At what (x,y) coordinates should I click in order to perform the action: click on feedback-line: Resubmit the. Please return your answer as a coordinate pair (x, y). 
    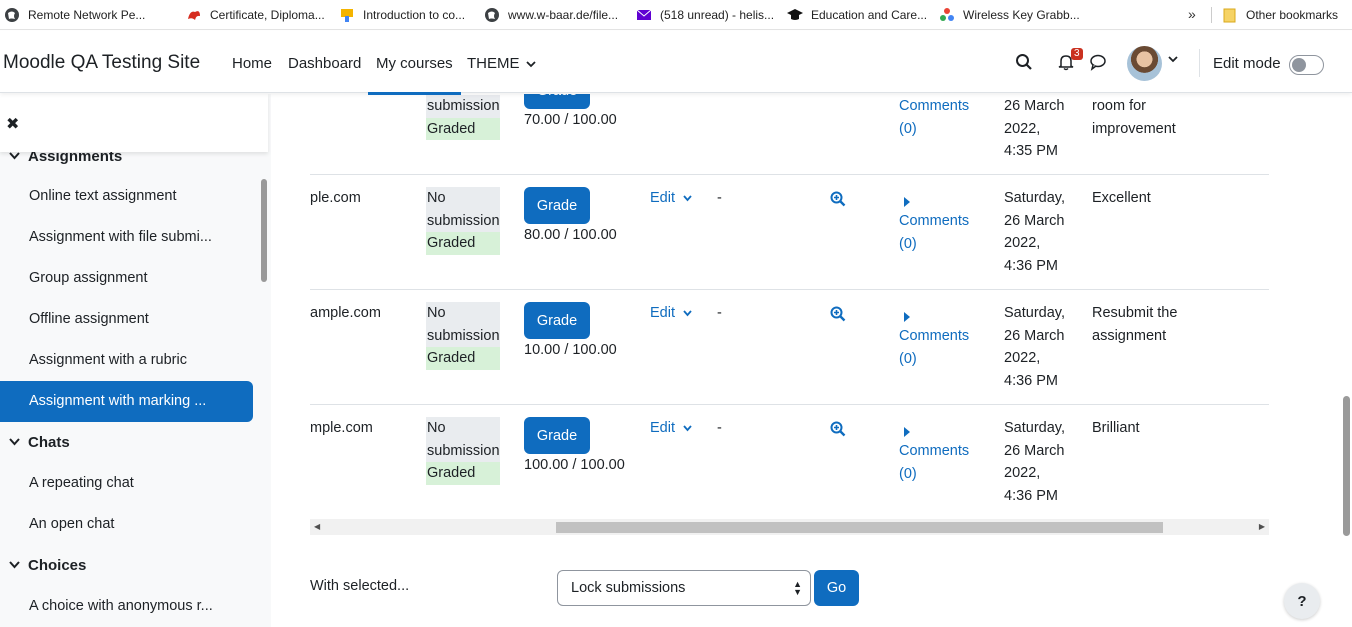
    Looking at the image, I should click on (1135, 313).